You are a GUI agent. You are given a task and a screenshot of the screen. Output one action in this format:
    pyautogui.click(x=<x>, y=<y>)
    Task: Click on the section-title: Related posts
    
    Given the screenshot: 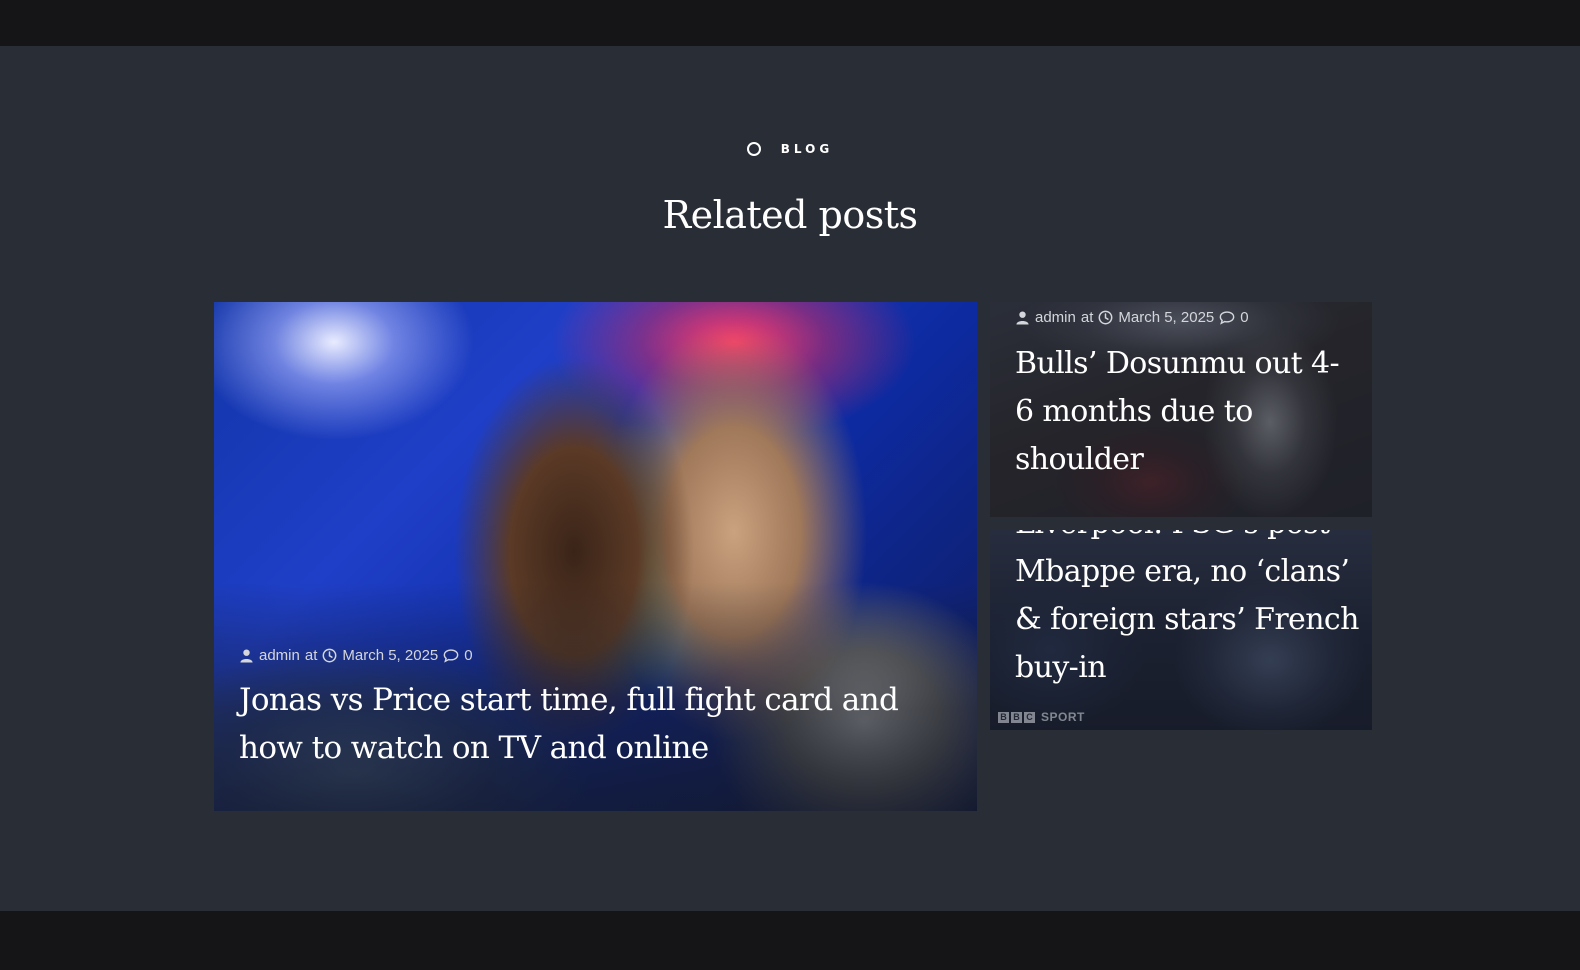 What is the action you would take?
    pyautogui.click(x=790, y=215)
    